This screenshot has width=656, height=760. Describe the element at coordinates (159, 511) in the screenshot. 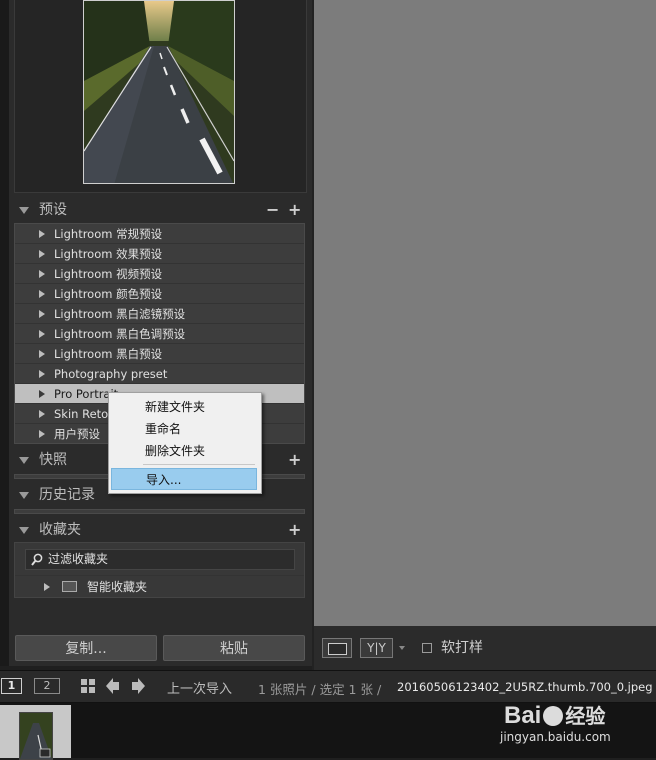

I see `history-list` at that location.